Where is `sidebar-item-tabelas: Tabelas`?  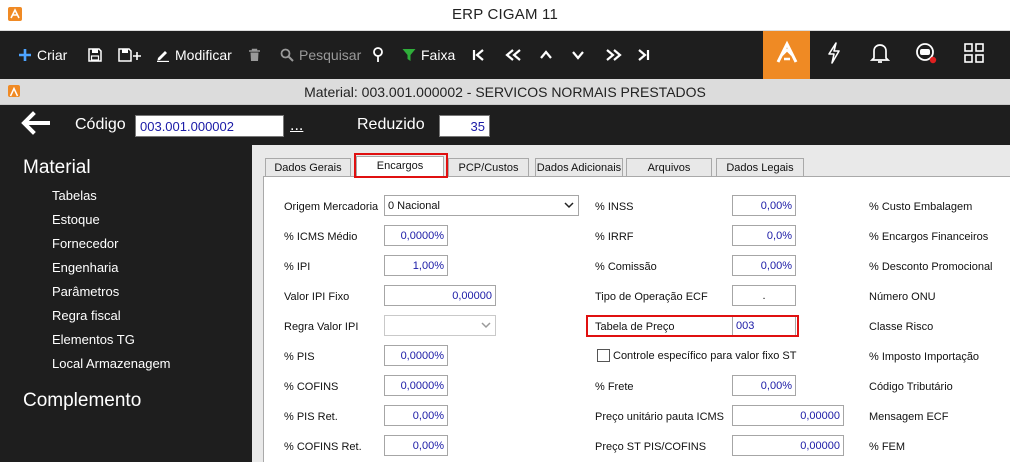
sidebar-item-tabelas: Tabelas is located at coordinates (74, 195).